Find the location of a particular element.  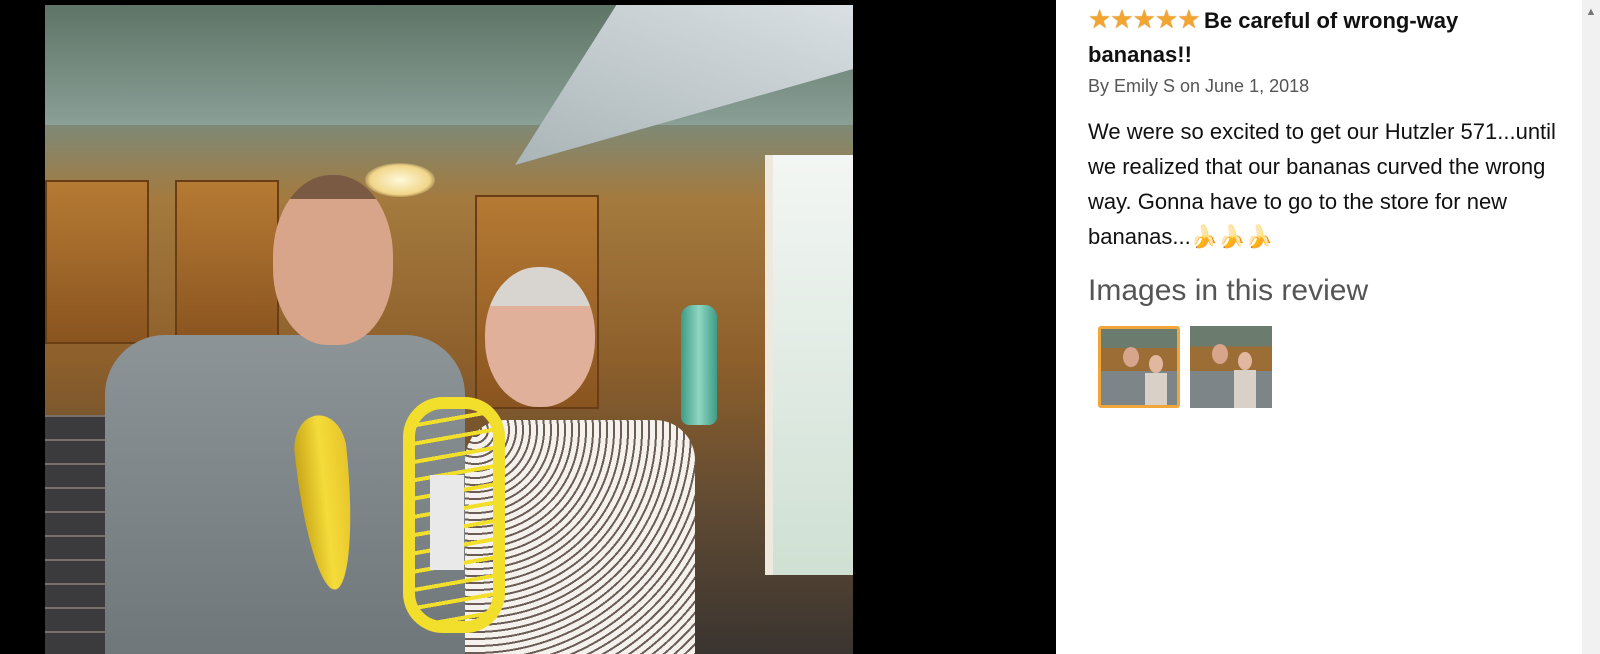

images-heading: Images in this review is located at coordinates (1228, 290).